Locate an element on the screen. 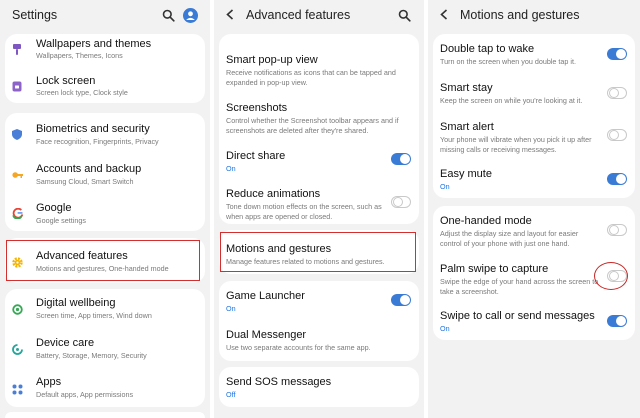 This screenshot has width=640, height=418. google-icon is located at coordinates (18, 213).